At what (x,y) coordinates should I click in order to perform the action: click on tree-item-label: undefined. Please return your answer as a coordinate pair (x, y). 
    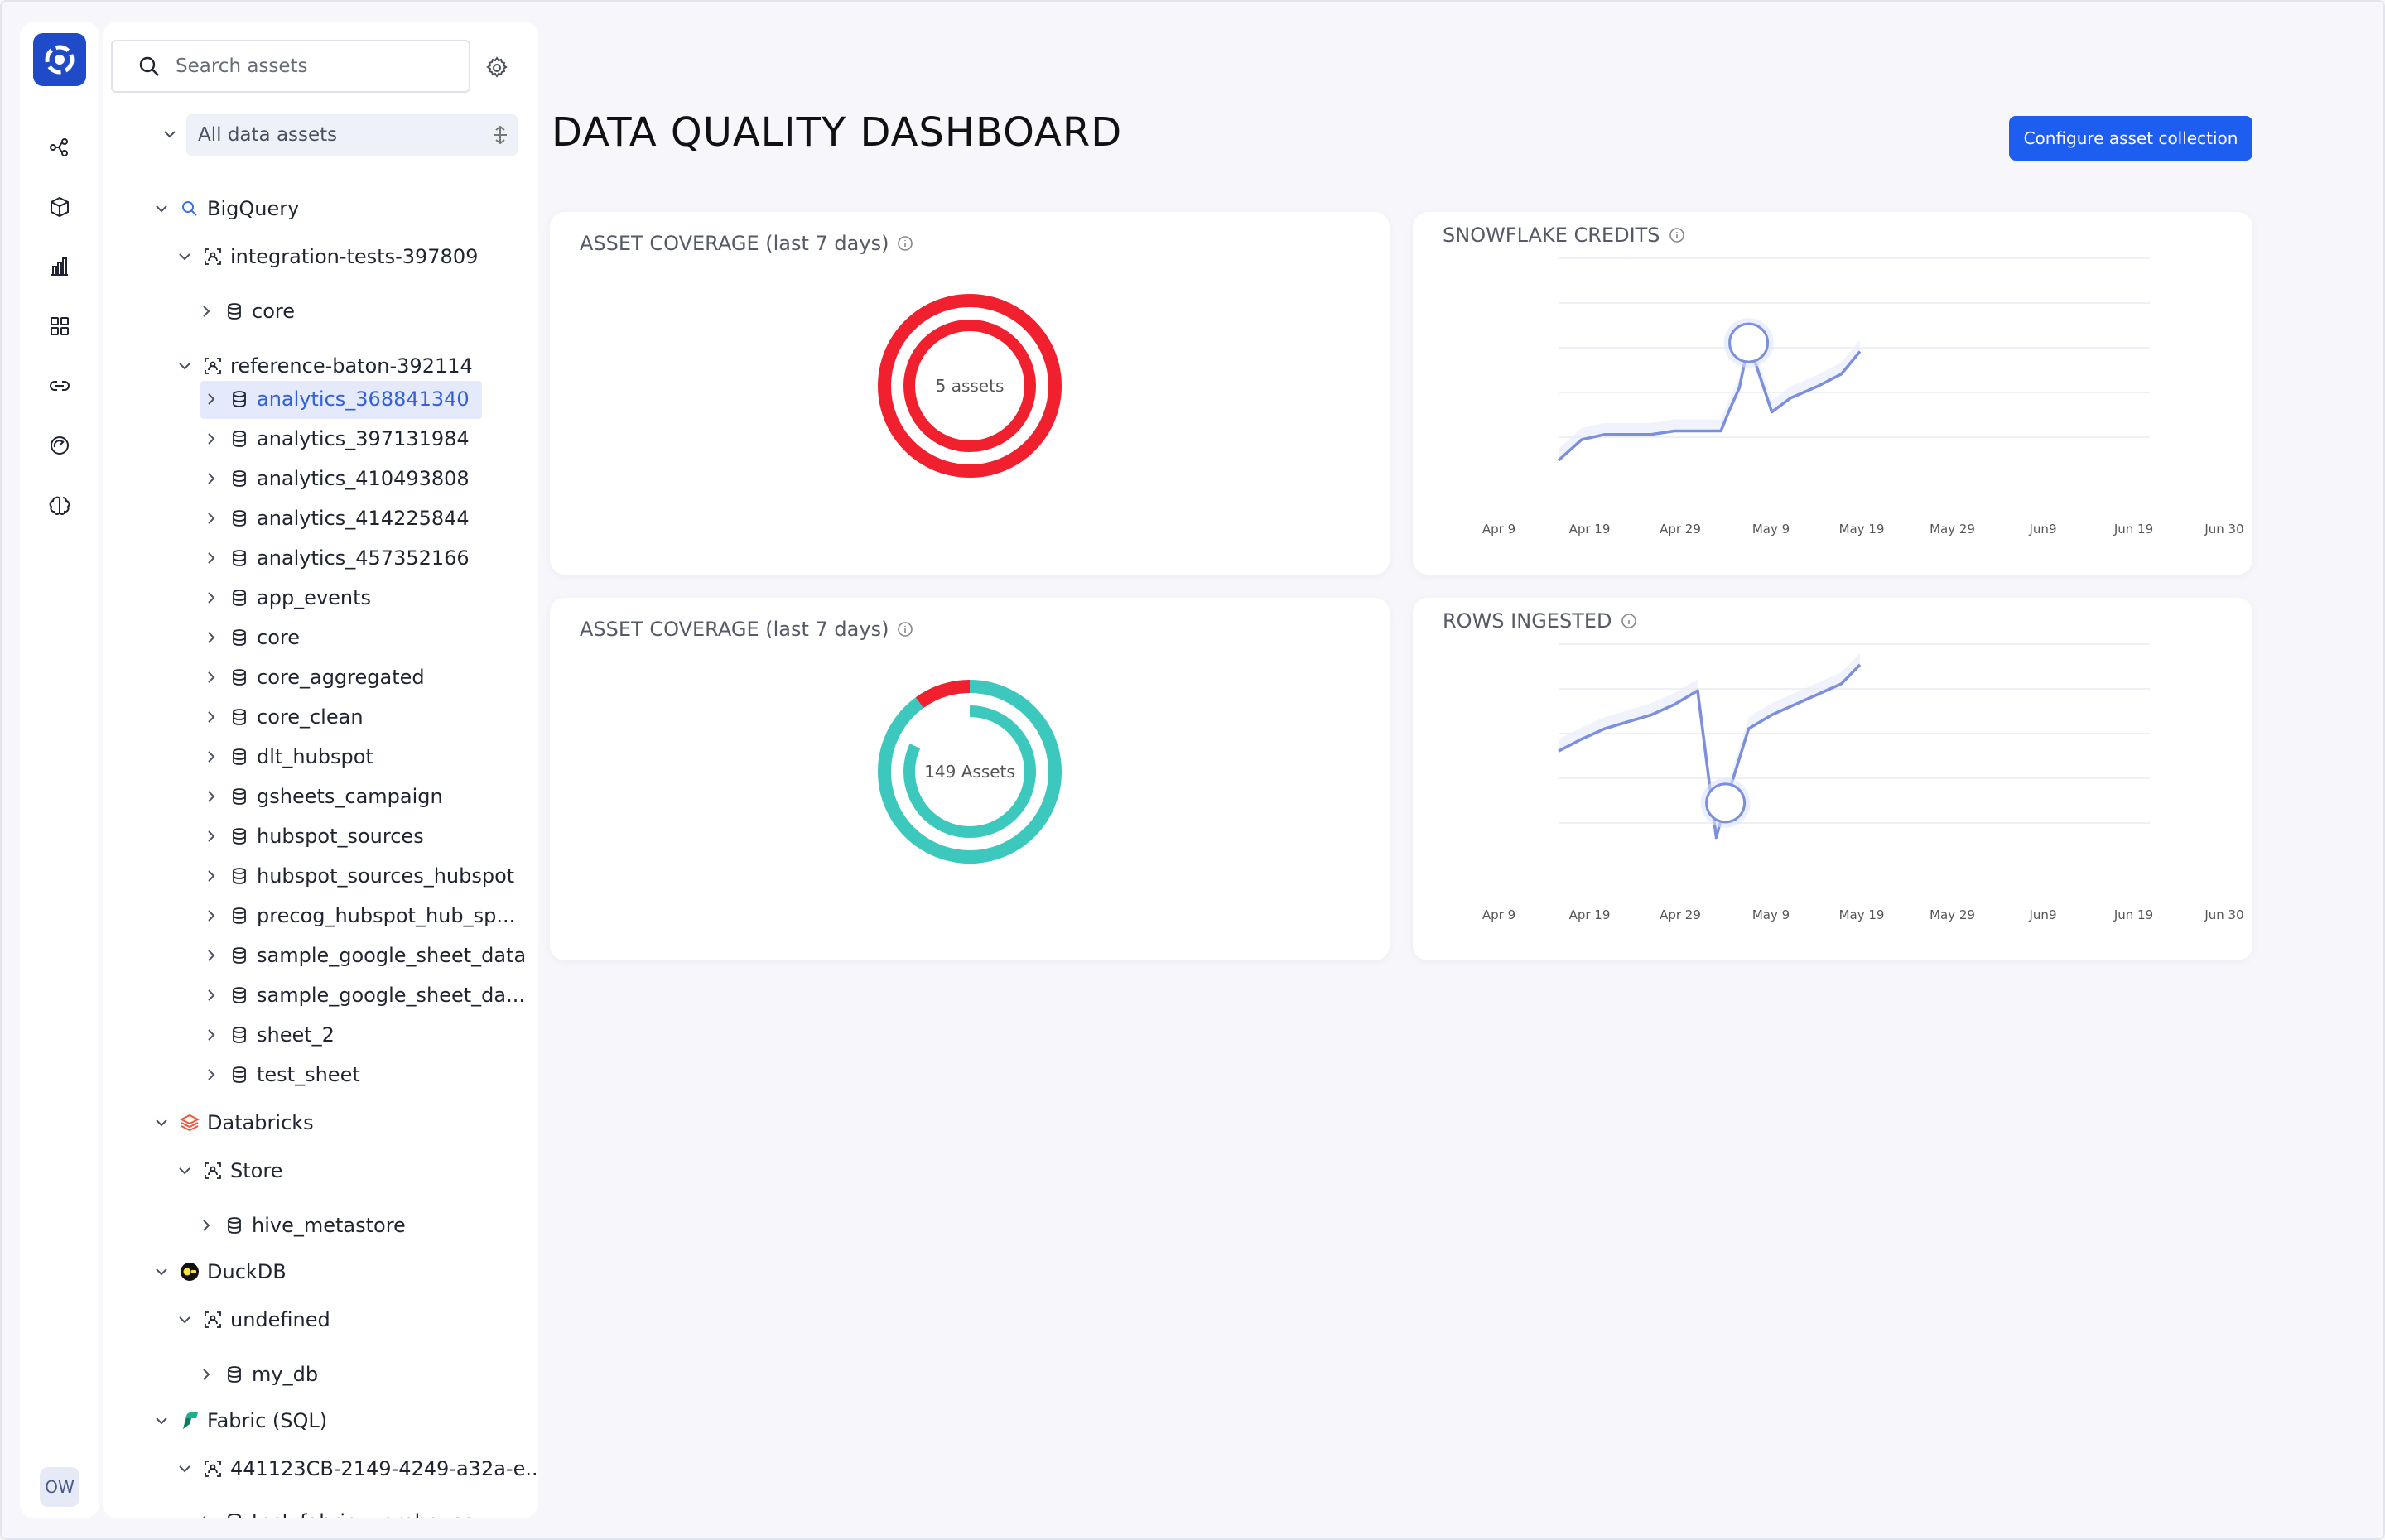
    Looking at the image, I should click on (280, 1320).